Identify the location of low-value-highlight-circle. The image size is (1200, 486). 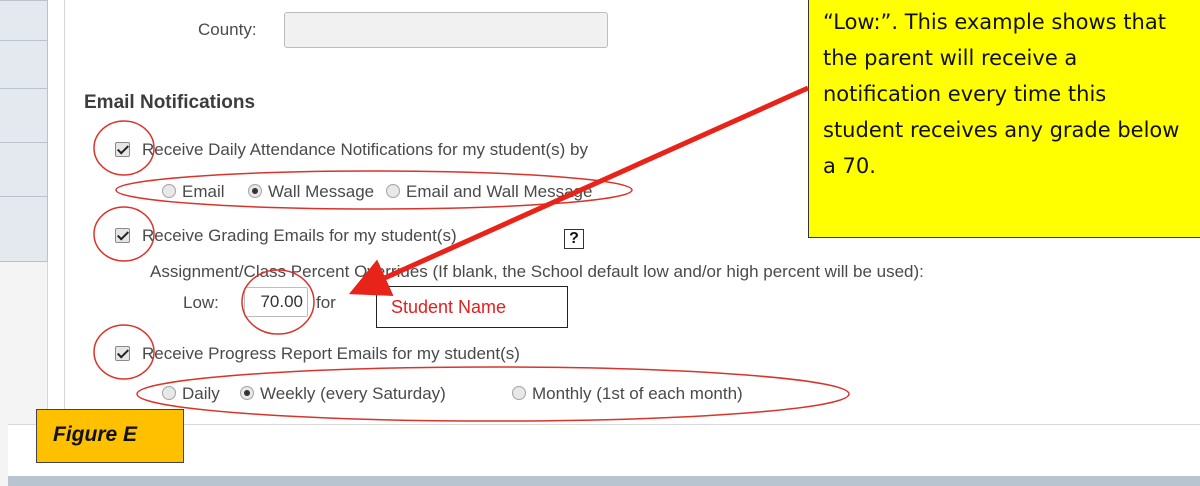
(278, 302).